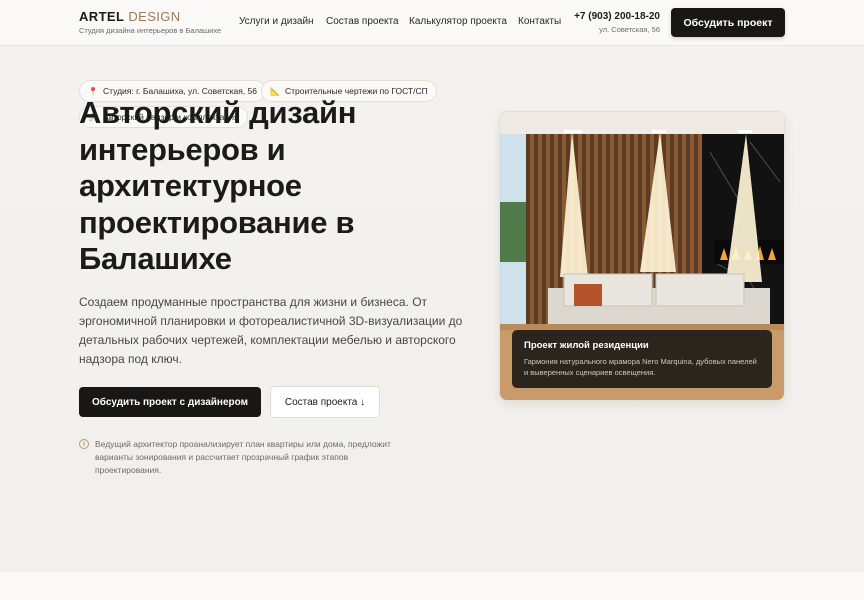 This screenshot has height=600, width=864. Describe the element at coordinates (362, 21) in the screenshot. I see `nav-project-scope: Состав проекта` at that location.